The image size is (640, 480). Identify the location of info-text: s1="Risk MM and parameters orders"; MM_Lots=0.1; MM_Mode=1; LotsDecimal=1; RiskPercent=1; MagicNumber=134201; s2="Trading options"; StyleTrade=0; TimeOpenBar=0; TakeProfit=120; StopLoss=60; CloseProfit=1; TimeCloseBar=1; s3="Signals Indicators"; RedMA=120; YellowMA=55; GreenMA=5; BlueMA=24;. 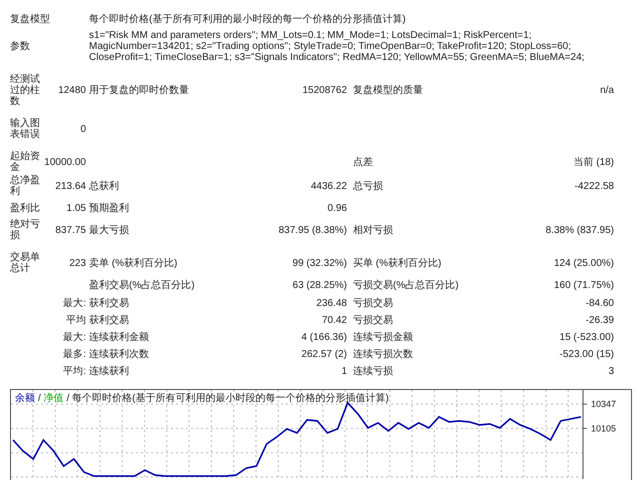
(337, 46).